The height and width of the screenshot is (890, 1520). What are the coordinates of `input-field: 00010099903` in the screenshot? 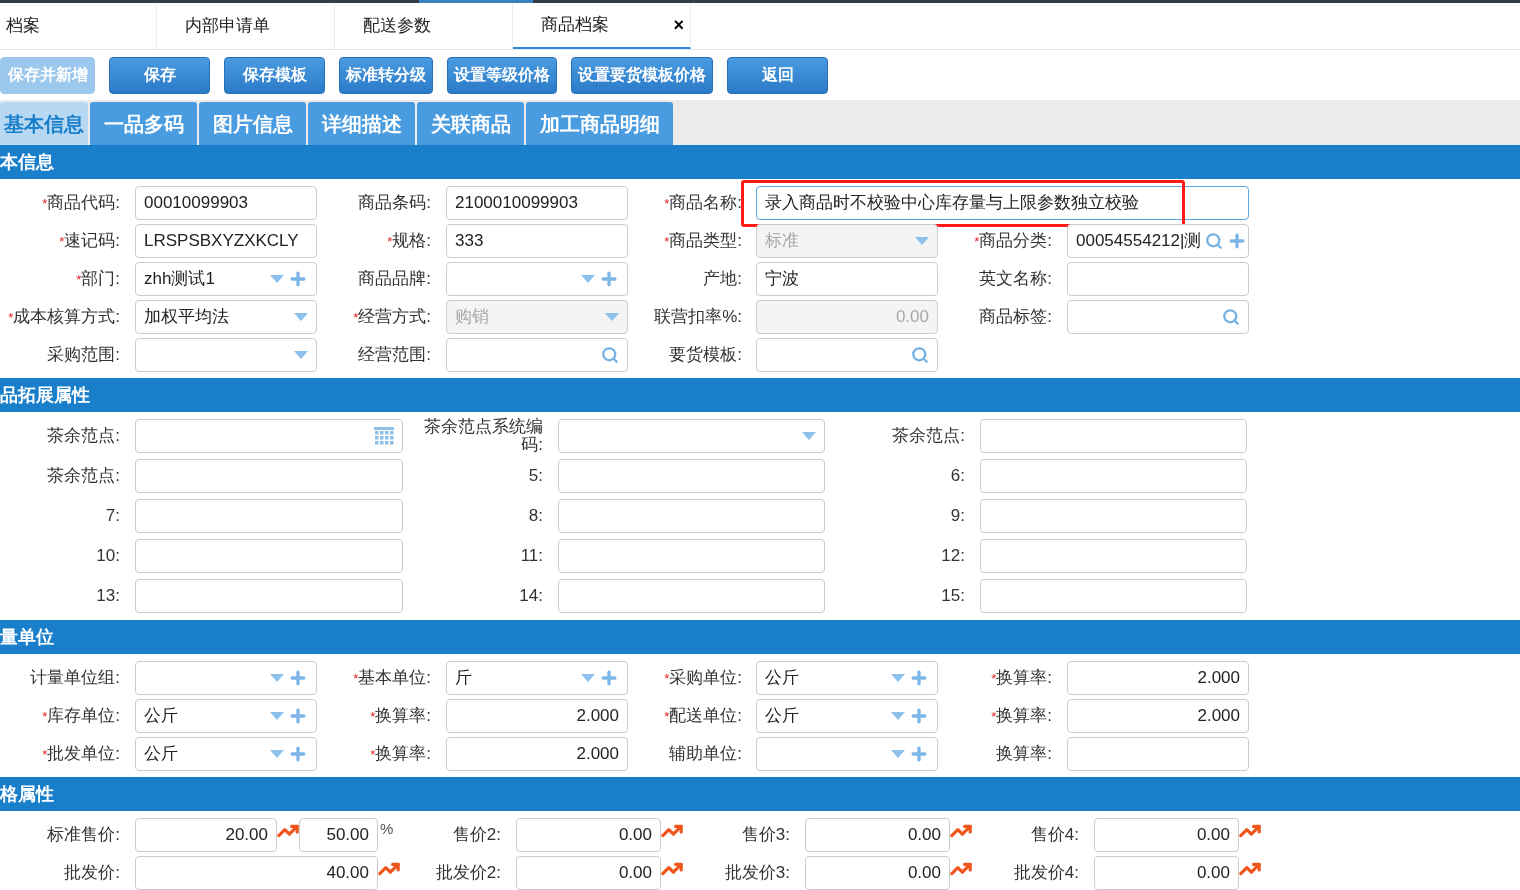 It's located at (226, 203).